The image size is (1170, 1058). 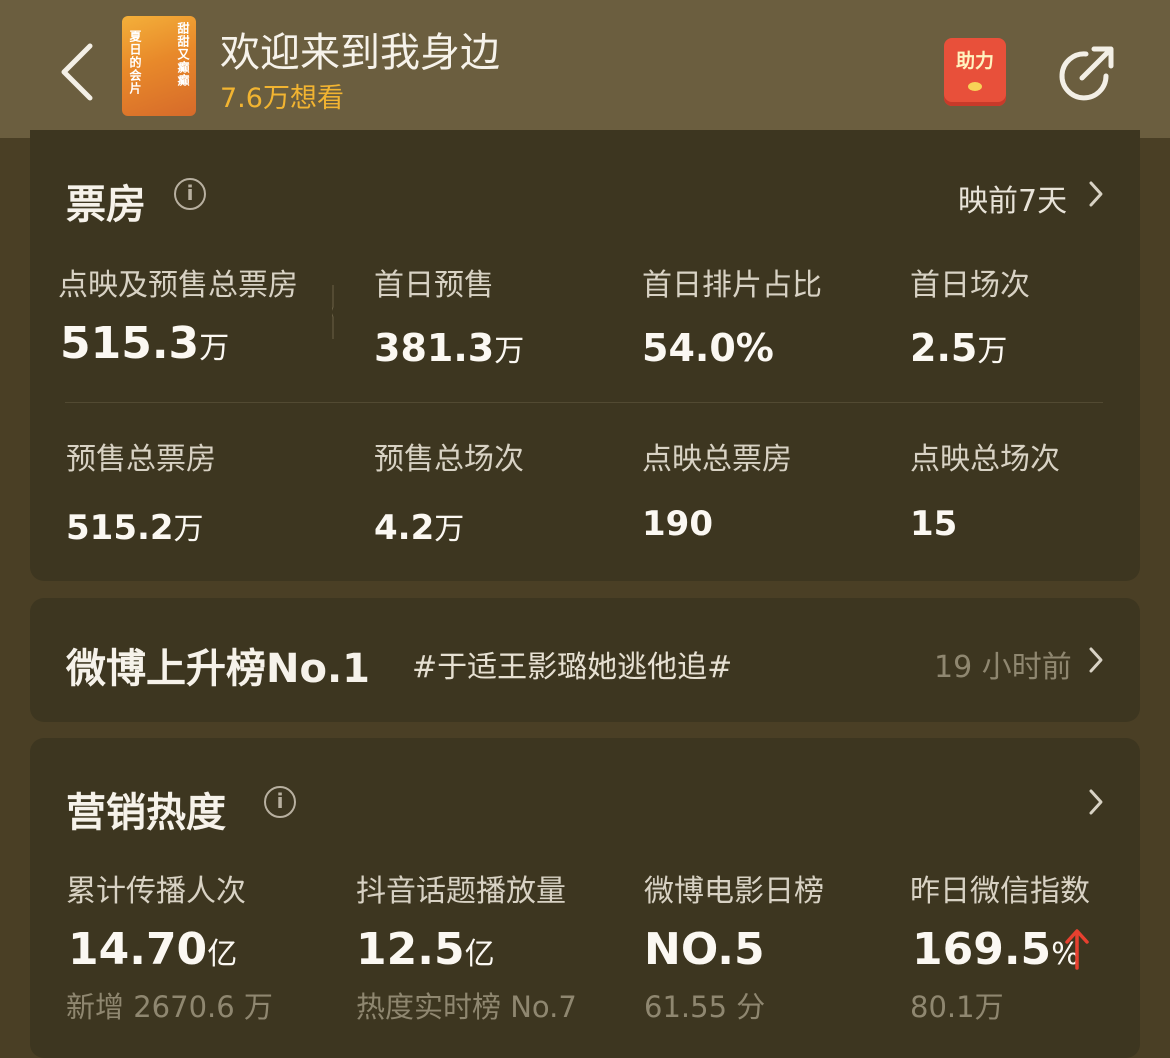 I want to click on stat-value: 15, so click(x=934, y=524).